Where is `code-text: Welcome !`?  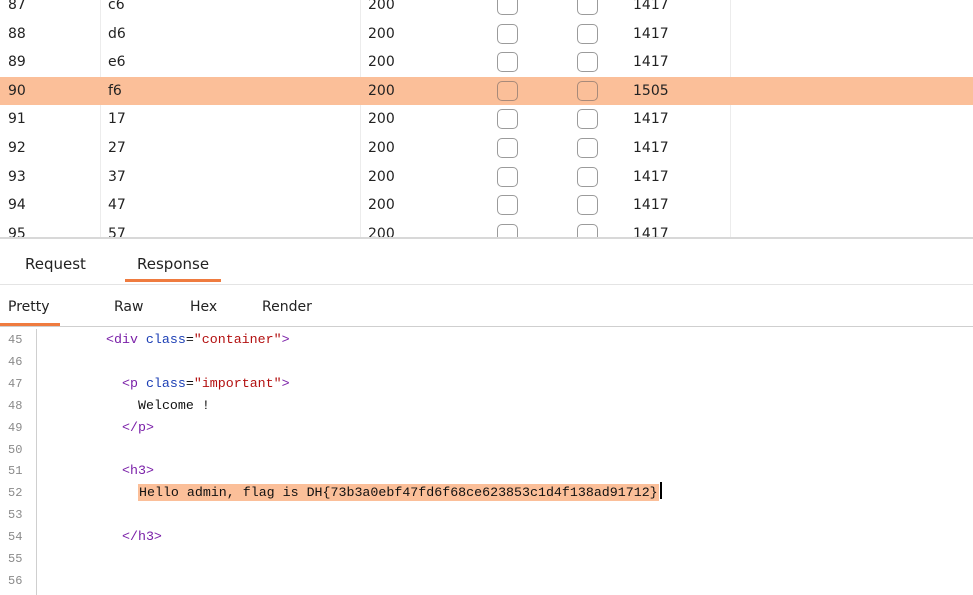 code-text: Welcome ! is located at coordinates (174, 405).